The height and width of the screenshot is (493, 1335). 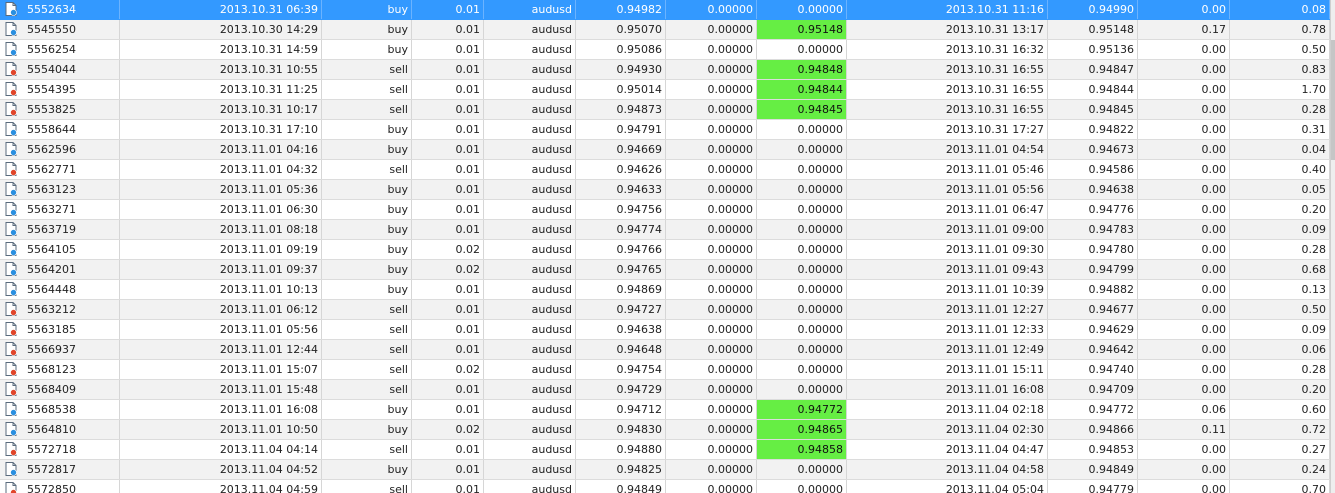 I want to click on profit-cell: 0.06, so click(x=1280, y=349).